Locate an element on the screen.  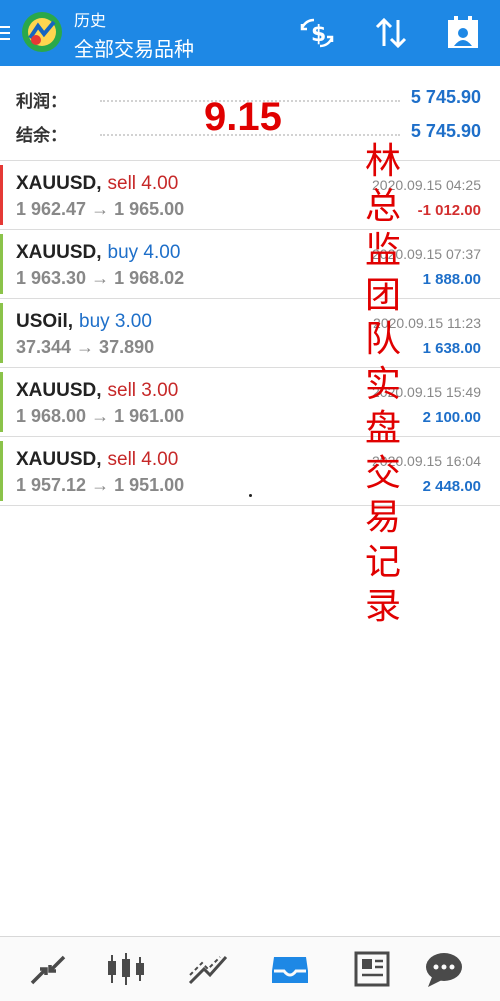
deal-profit: -1 012.00 is located at coordinates (449, 210).